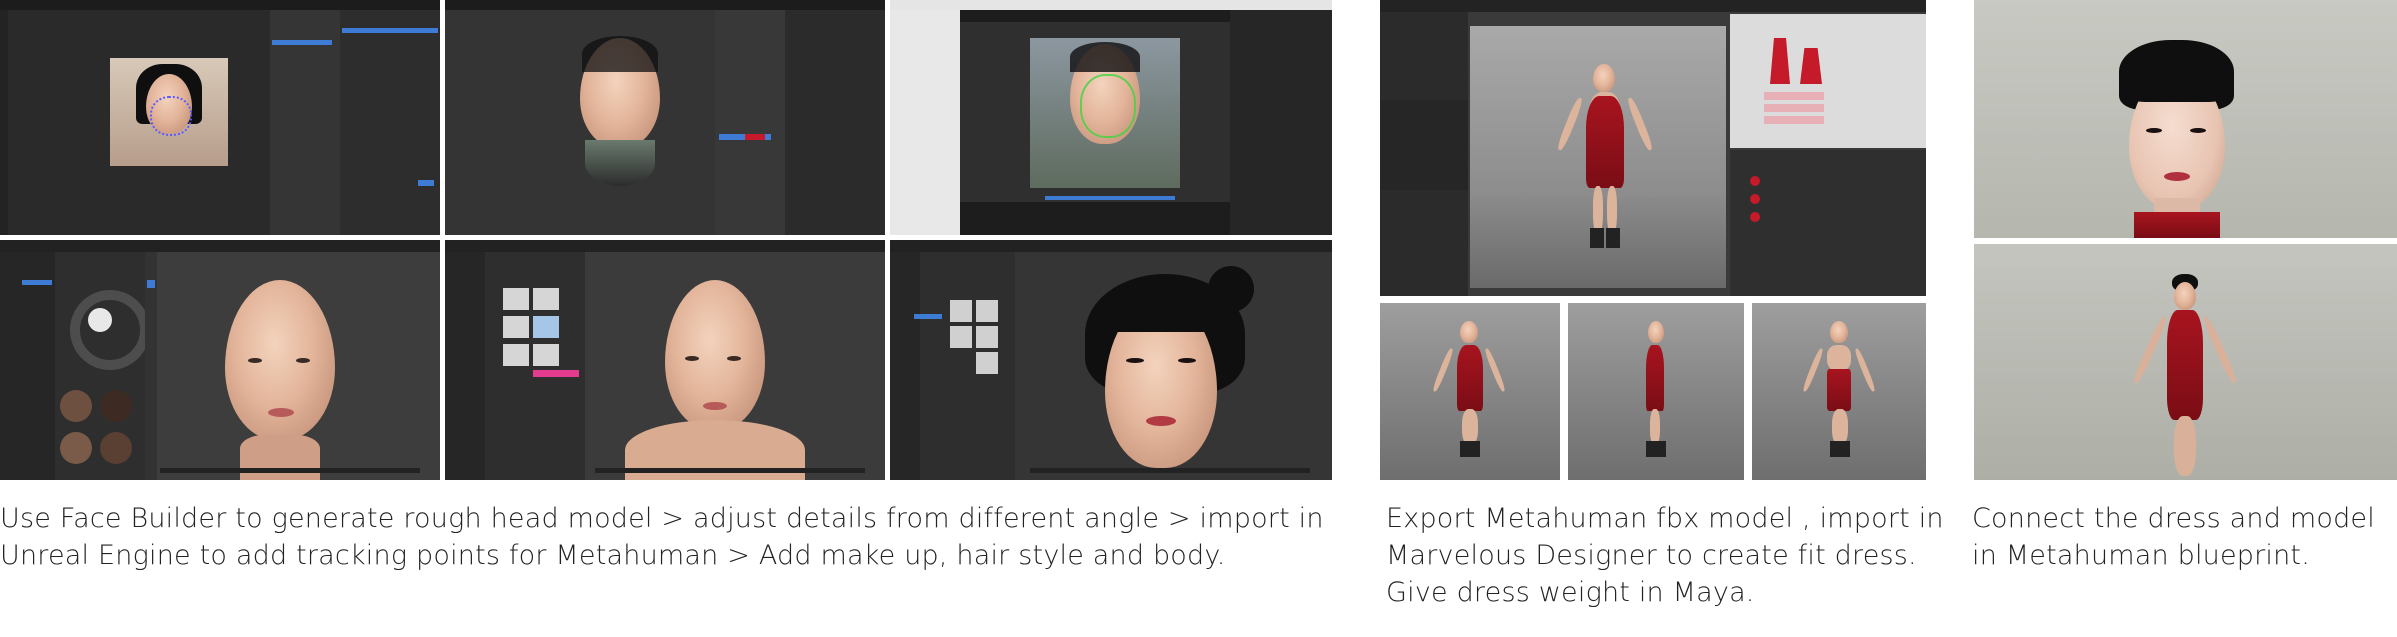  Describe the element at coordinates (1470, 391) in the screenshot. I see `maya-render-front` at that location.